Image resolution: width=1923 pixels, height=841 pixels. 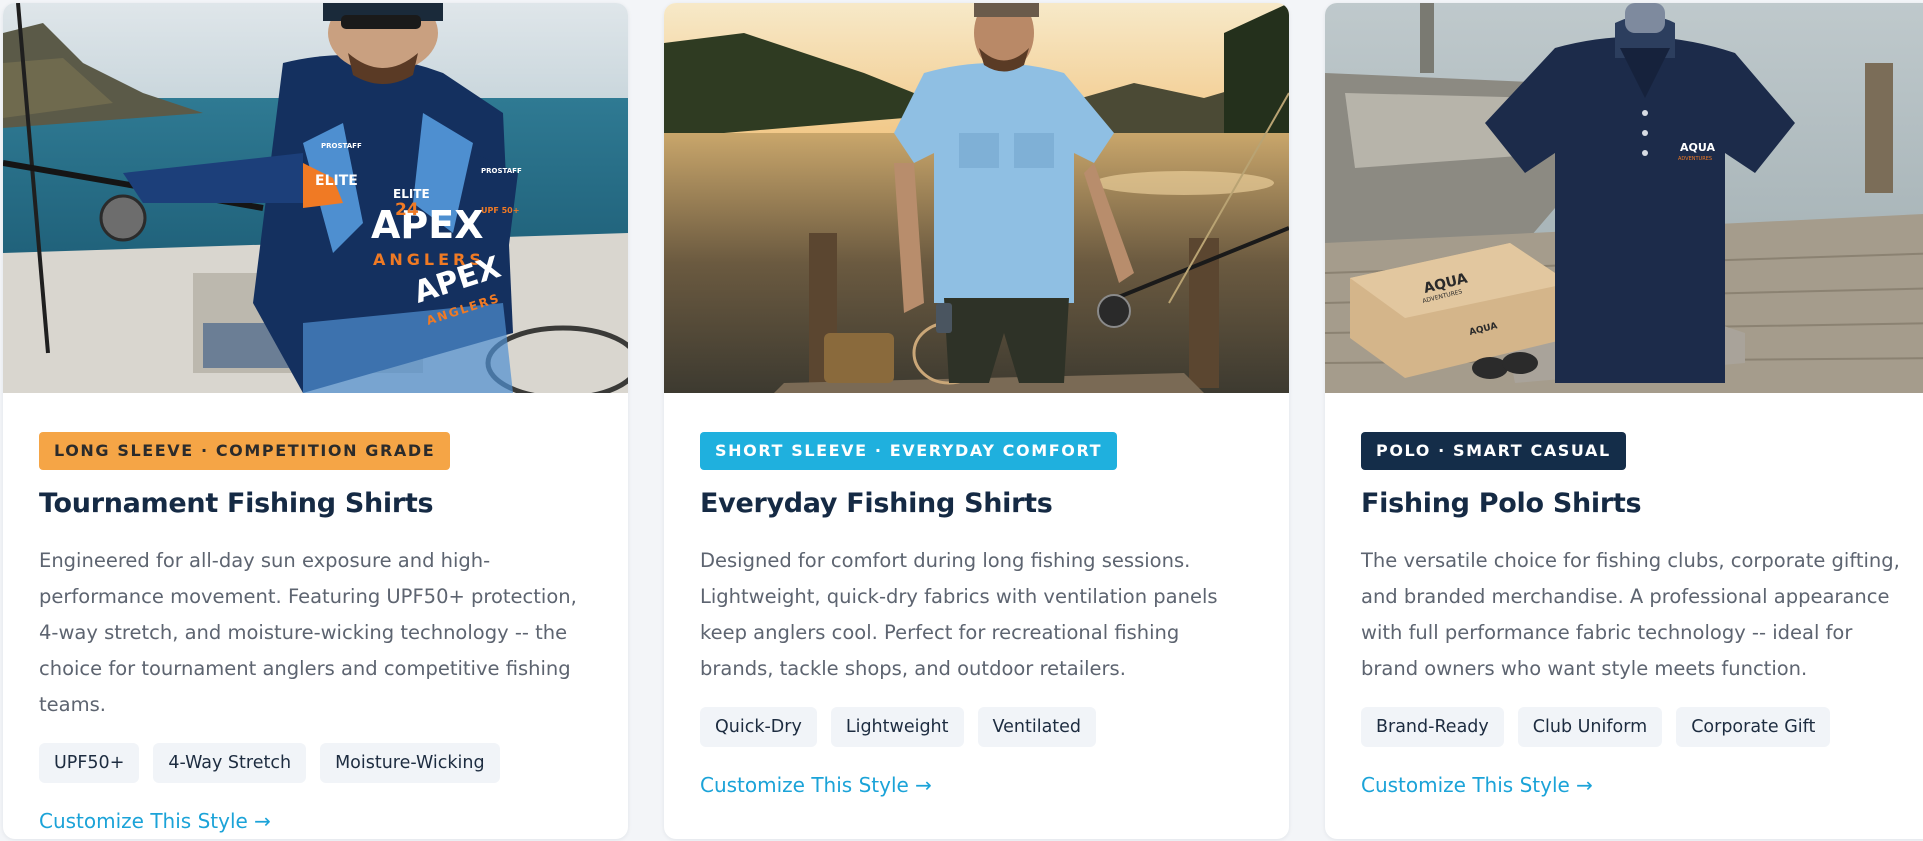 What do you see at coordinates (1501, 503) in the screenshot?
I see `card-title: Fishing Polo Shirts` at bounding box center [1501, 503].